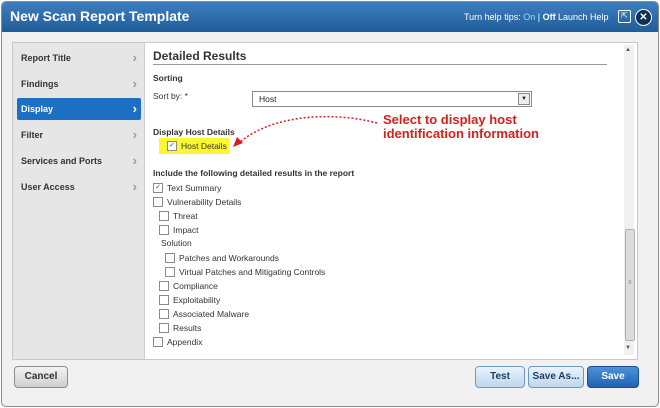 Image resolution: width=660 pixels, height=408 pixels. What do you see at coordinates (100, 16) in the screenshot?
I see `dialog-title: New Scan Report Template` at bounding box center [100, 16].